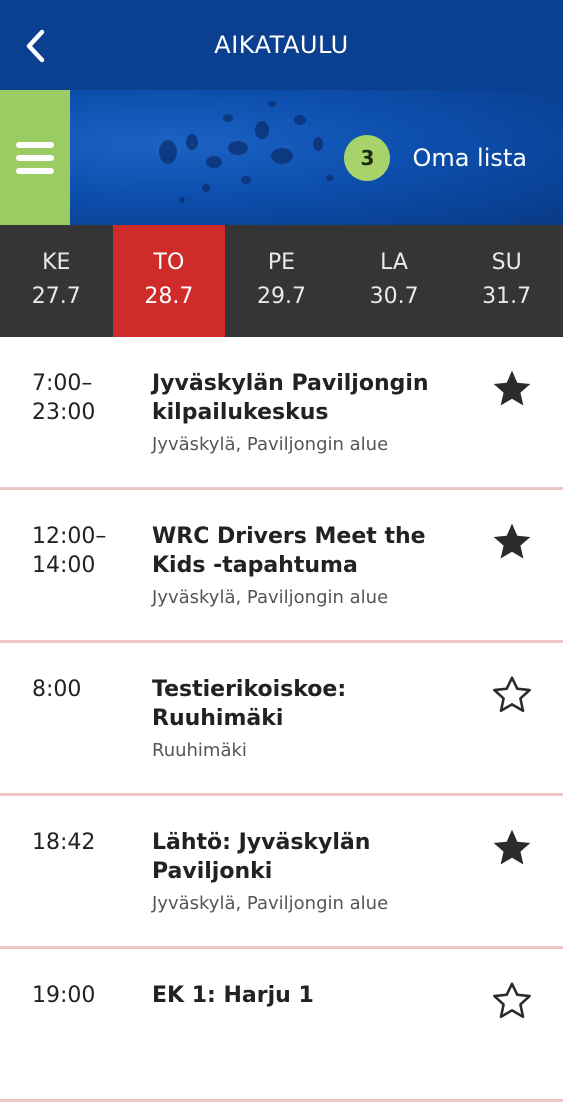 The height and width of the screenshot is (1102, 563). I want to click on event-title: EK 1: Harju 1, so click(302, 995).